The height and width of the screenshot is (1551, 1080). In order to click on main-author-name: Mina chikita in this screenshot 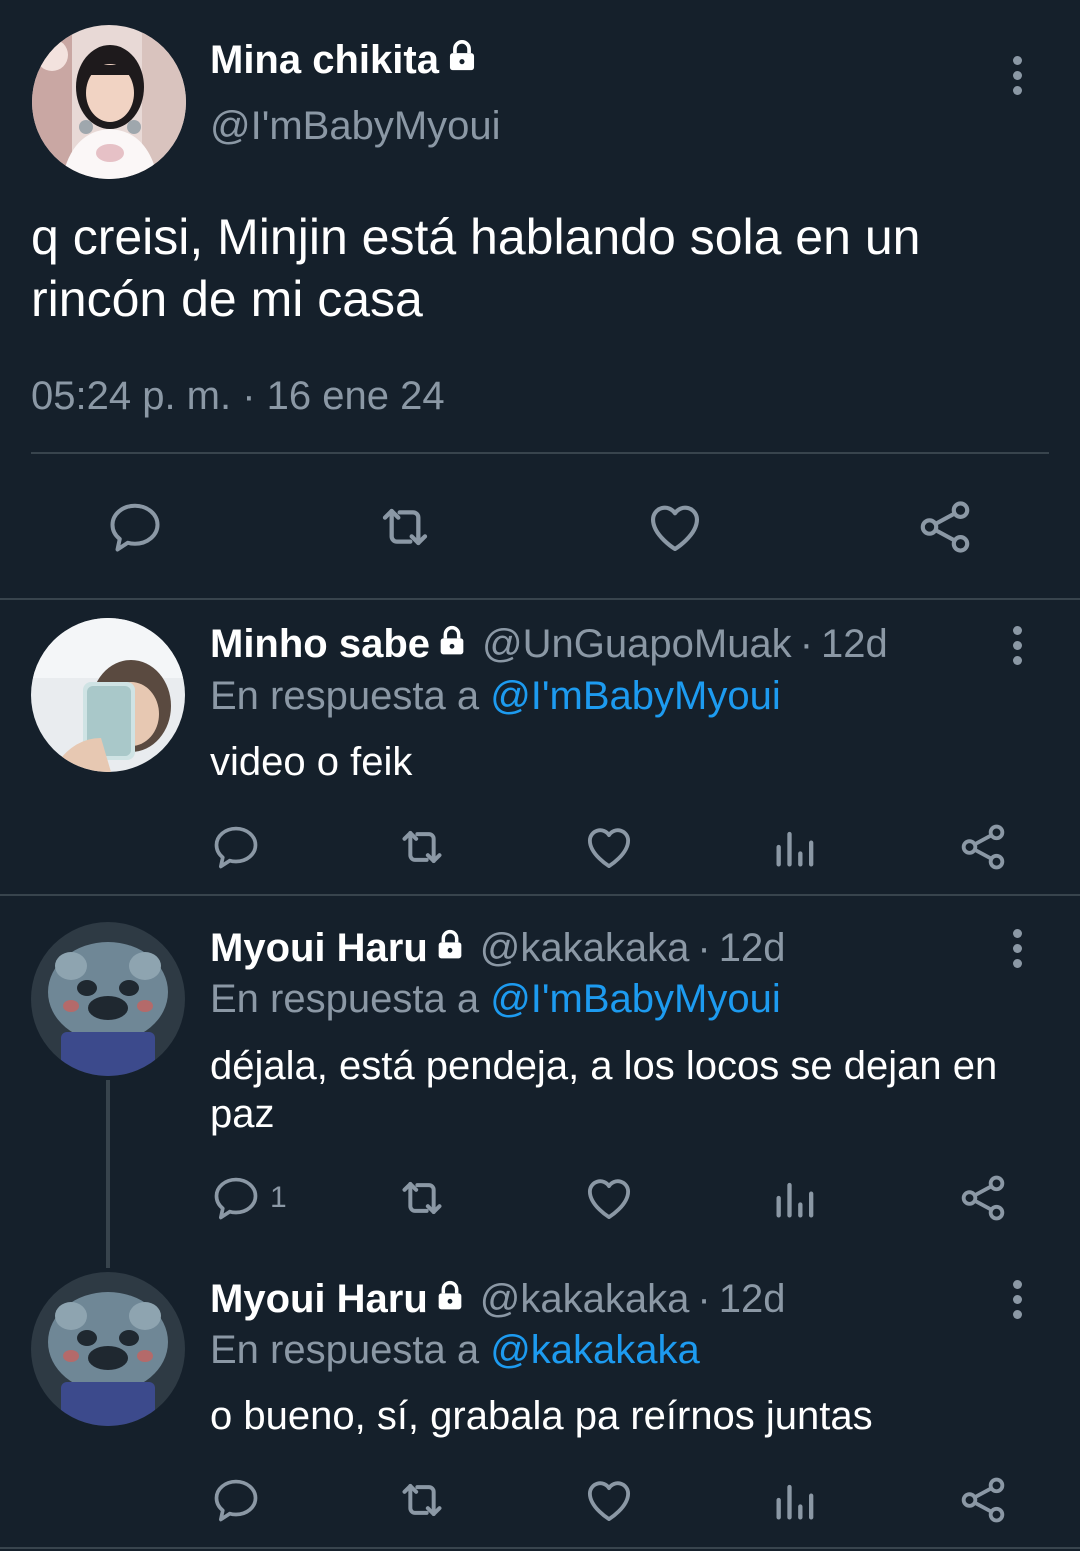, I will do `click(344, 60)`.